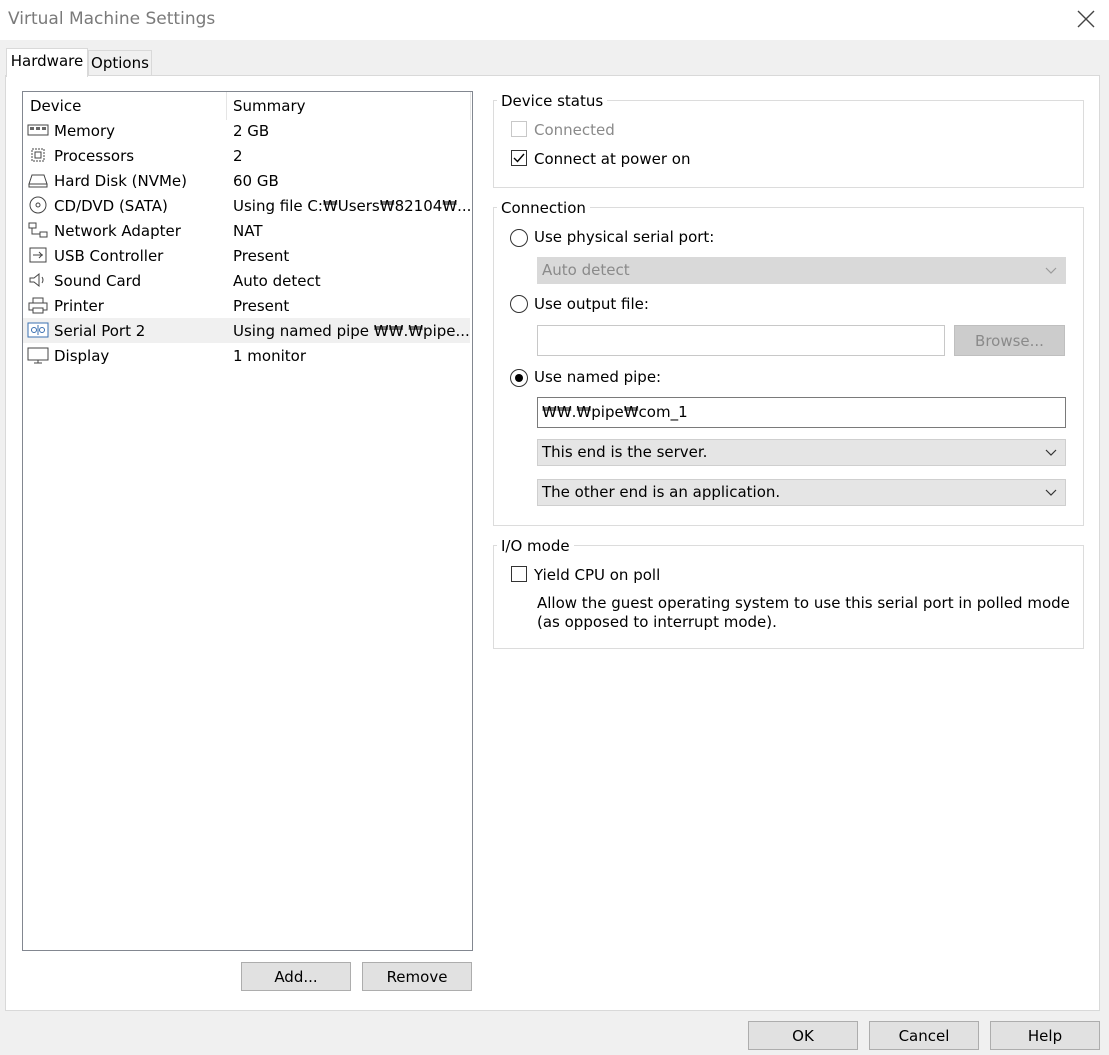  What do you see at coordinates (85, 131) in the screenshot?
I see `device-name: Memory` at bounding box center [85, 131].